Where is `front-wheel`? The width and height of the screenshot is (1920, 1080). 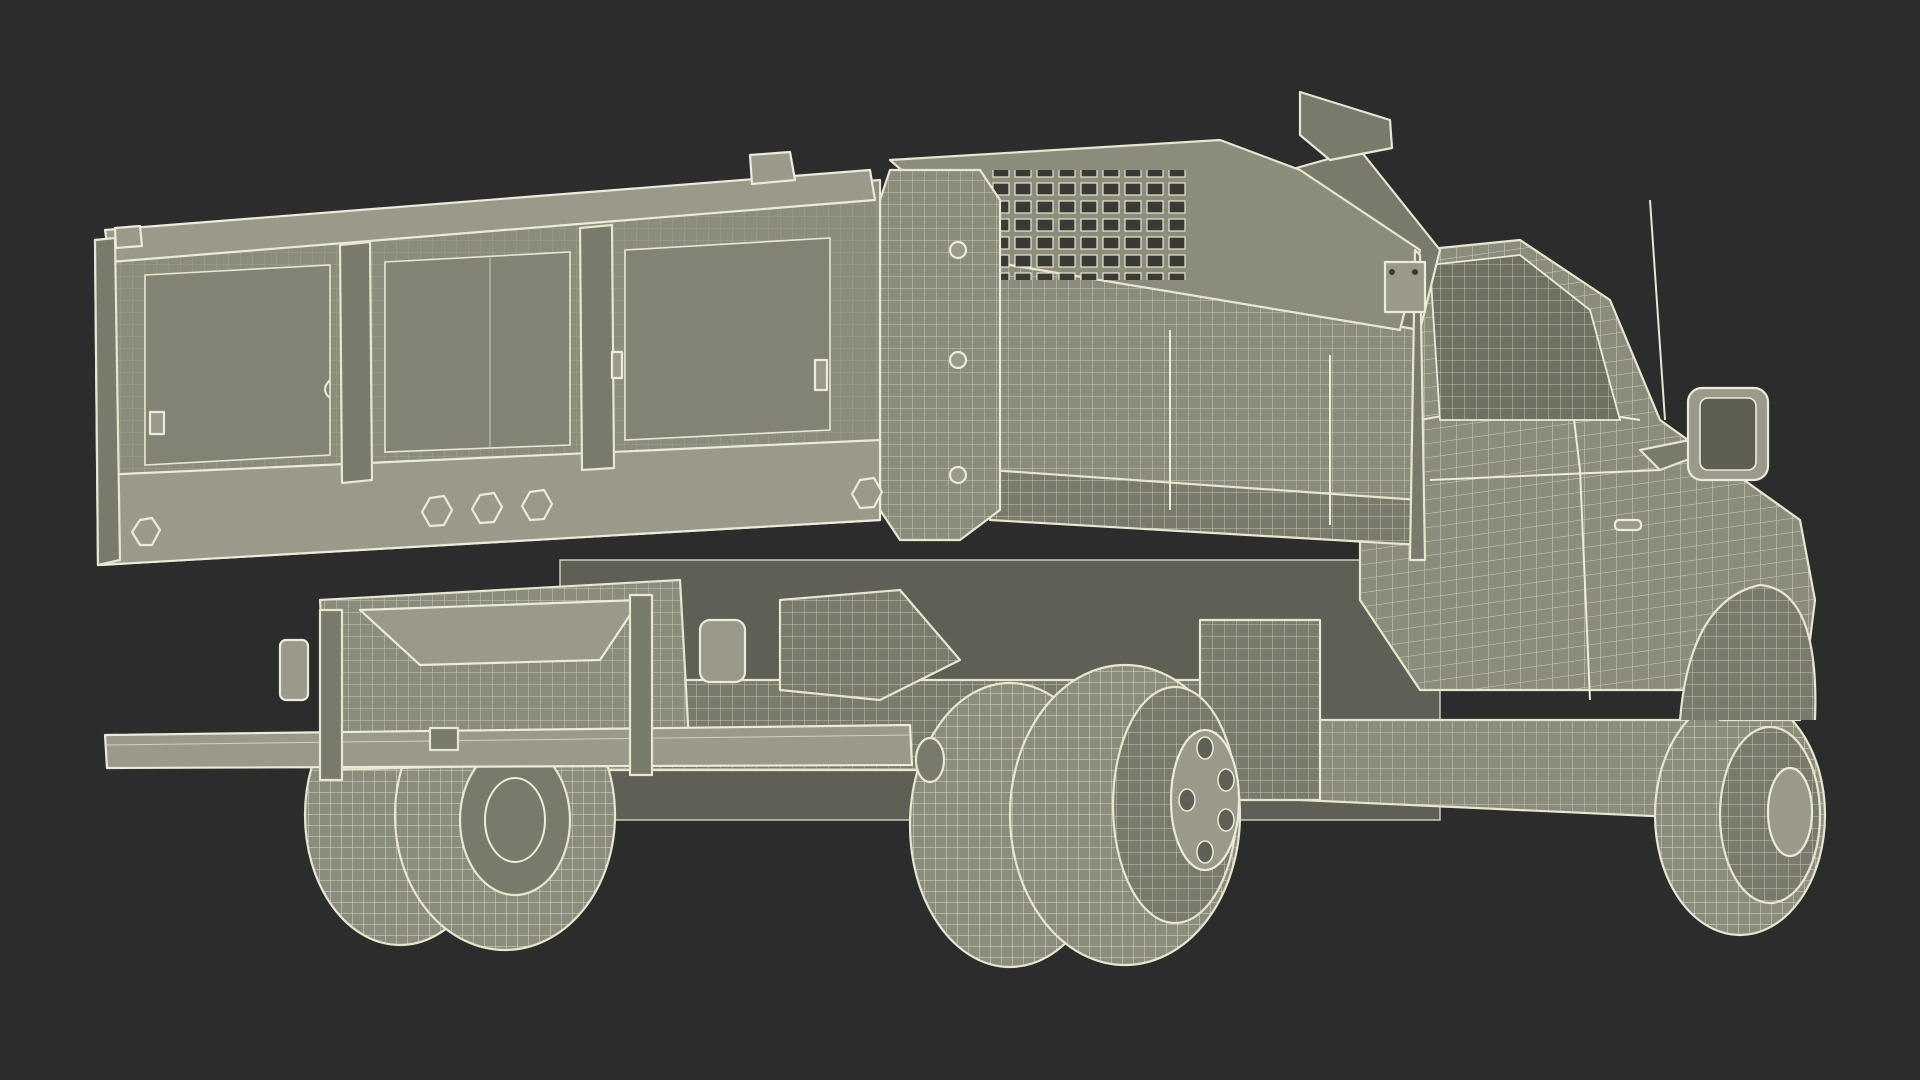 front-wheel is located at coordinates (1740, 815).